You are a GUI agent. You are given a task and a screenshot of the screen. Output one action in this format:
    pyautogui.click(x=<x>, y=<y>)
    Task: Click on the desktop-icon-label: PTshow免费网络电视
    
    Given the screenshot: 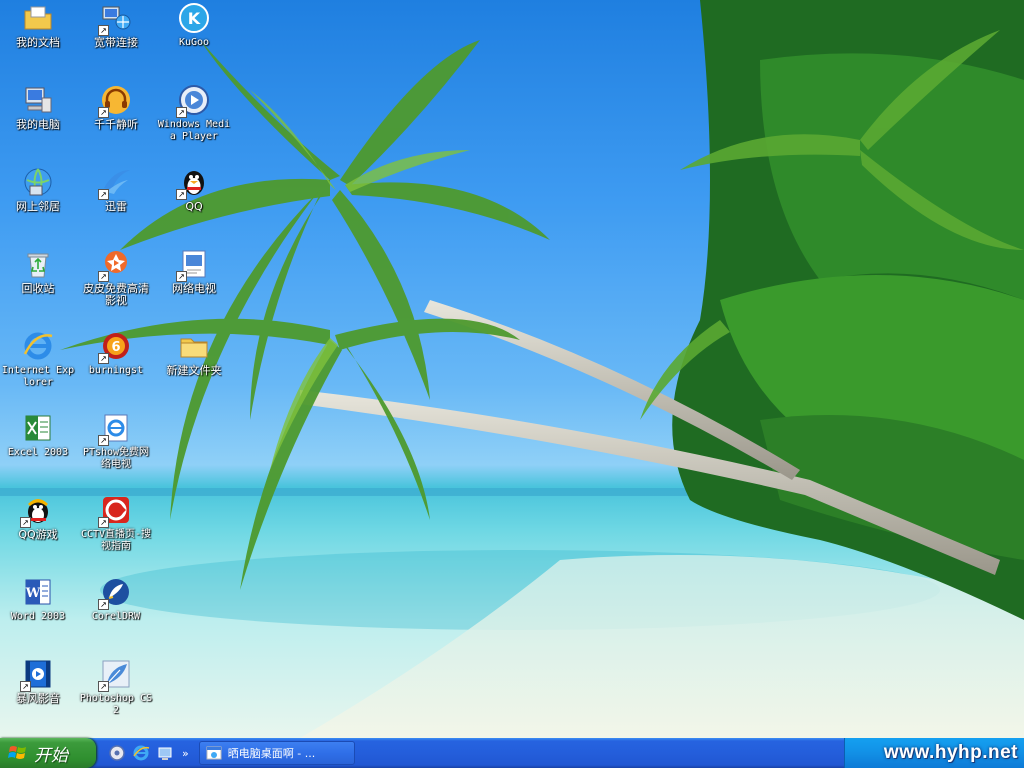 What is the action you would take?
    pyautogui.click(x=116, y=458)
    